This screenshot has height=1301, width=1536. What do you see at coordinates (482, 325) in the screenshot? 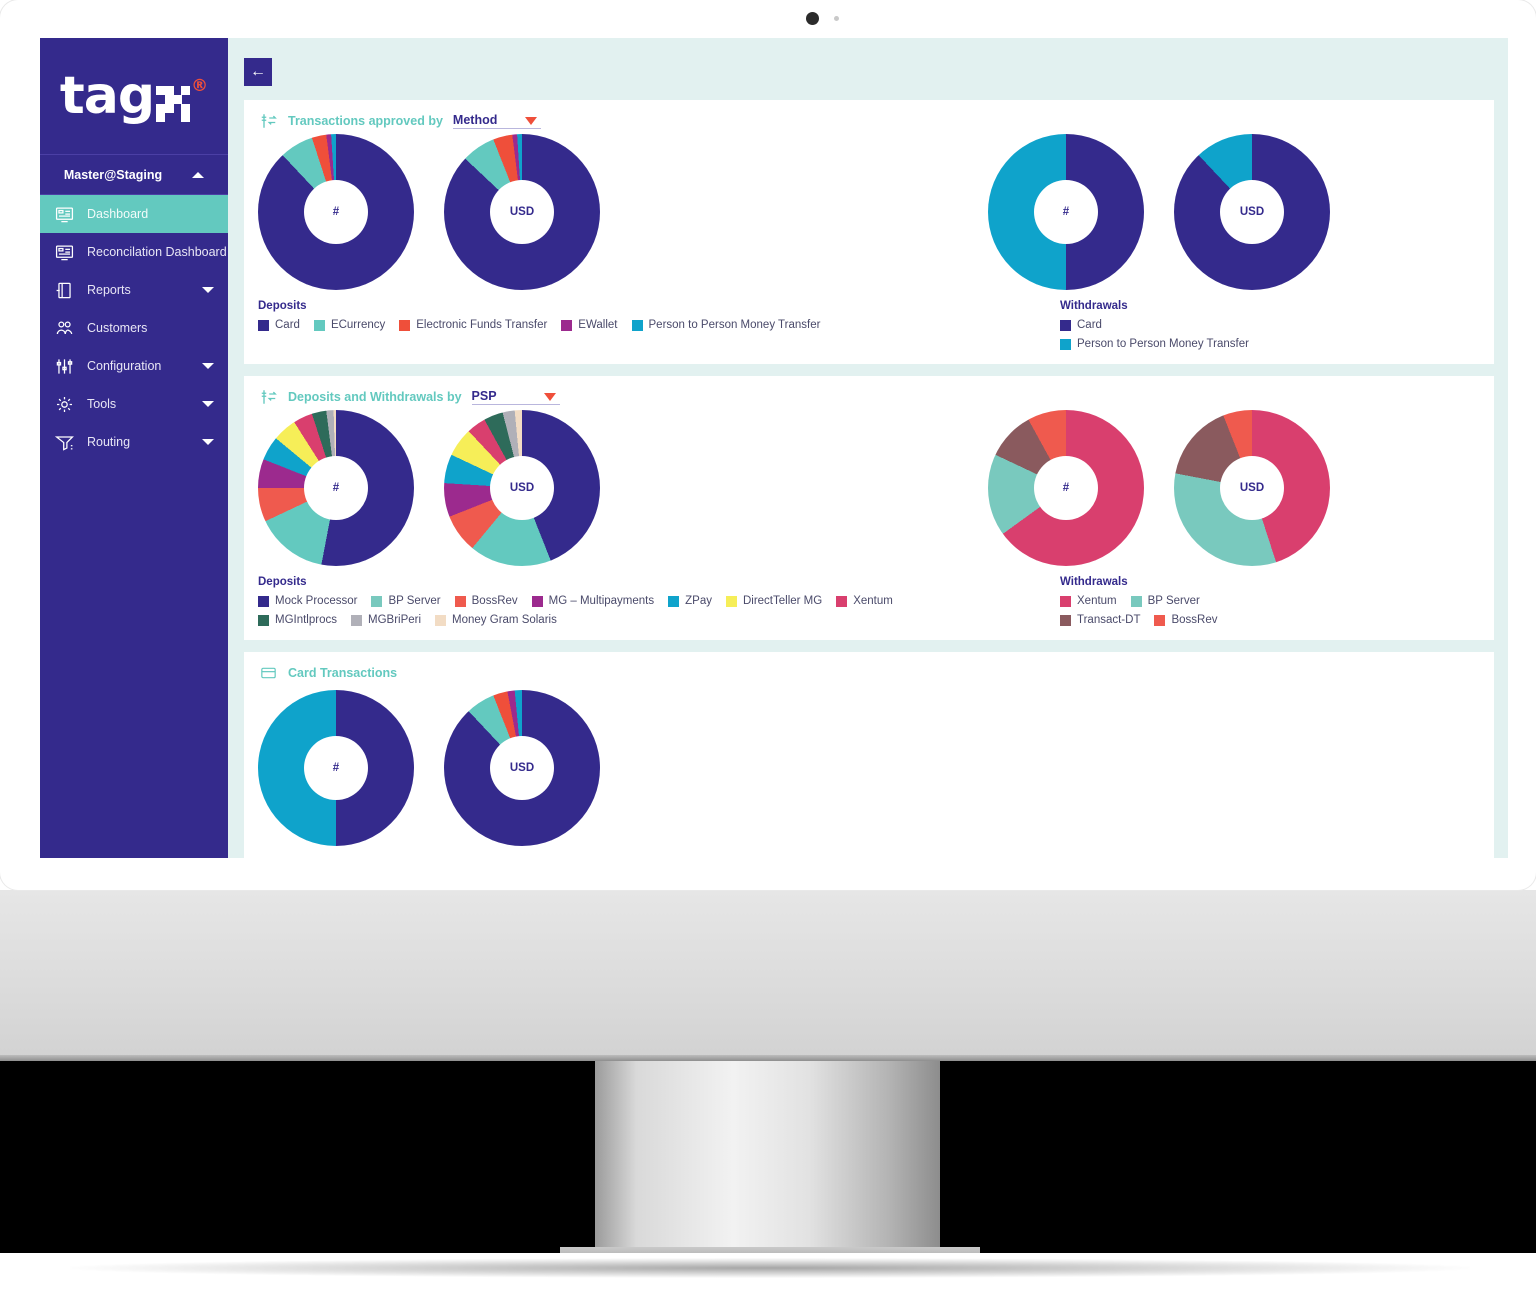
I see `legend-label: Electronic Funds Transfer` at bounding box center [482, 325].